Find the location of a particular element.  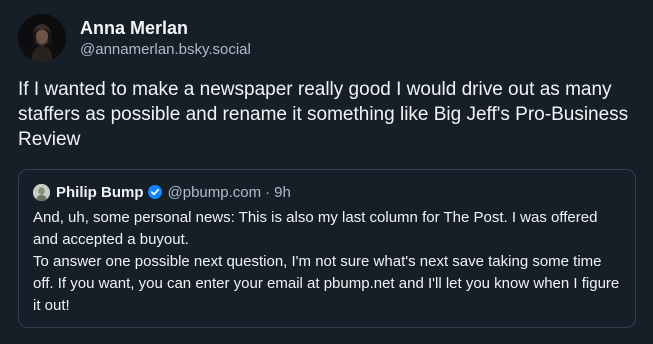

quote-avatar is located at coordinates (41, 192).